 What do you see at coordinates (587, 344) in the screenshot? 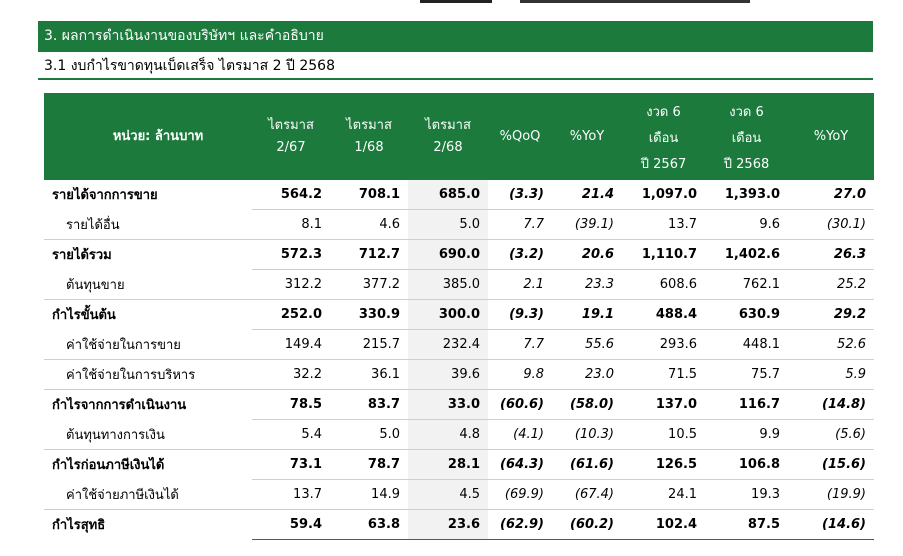
I see `row-value-cell: 55.6` at bounding box center [587, 344].